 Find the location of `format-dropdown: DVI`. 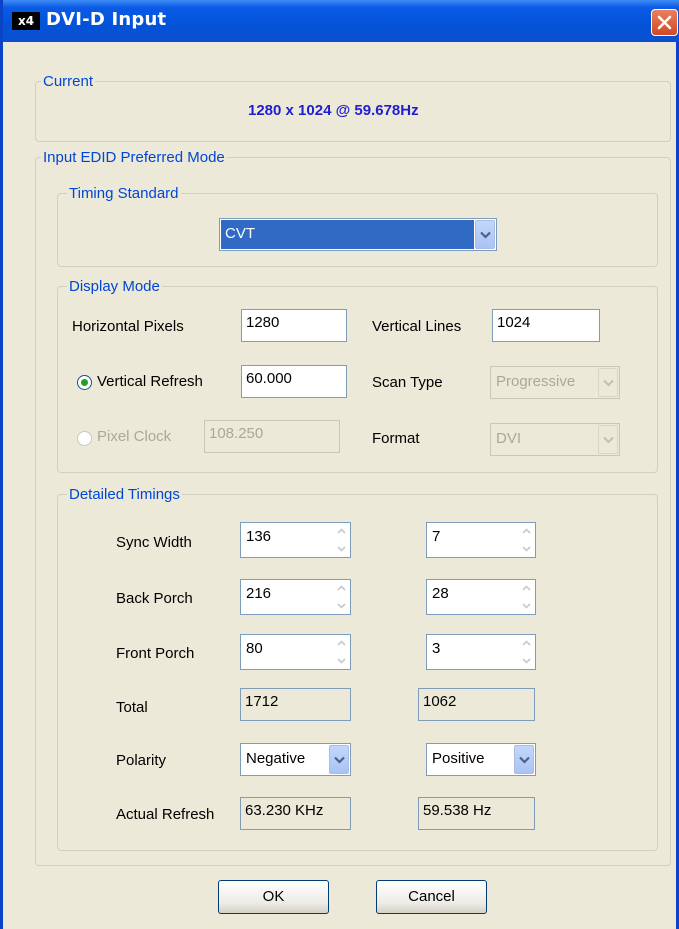

format-dropdown: DVI is located at coordinates (555, 439).